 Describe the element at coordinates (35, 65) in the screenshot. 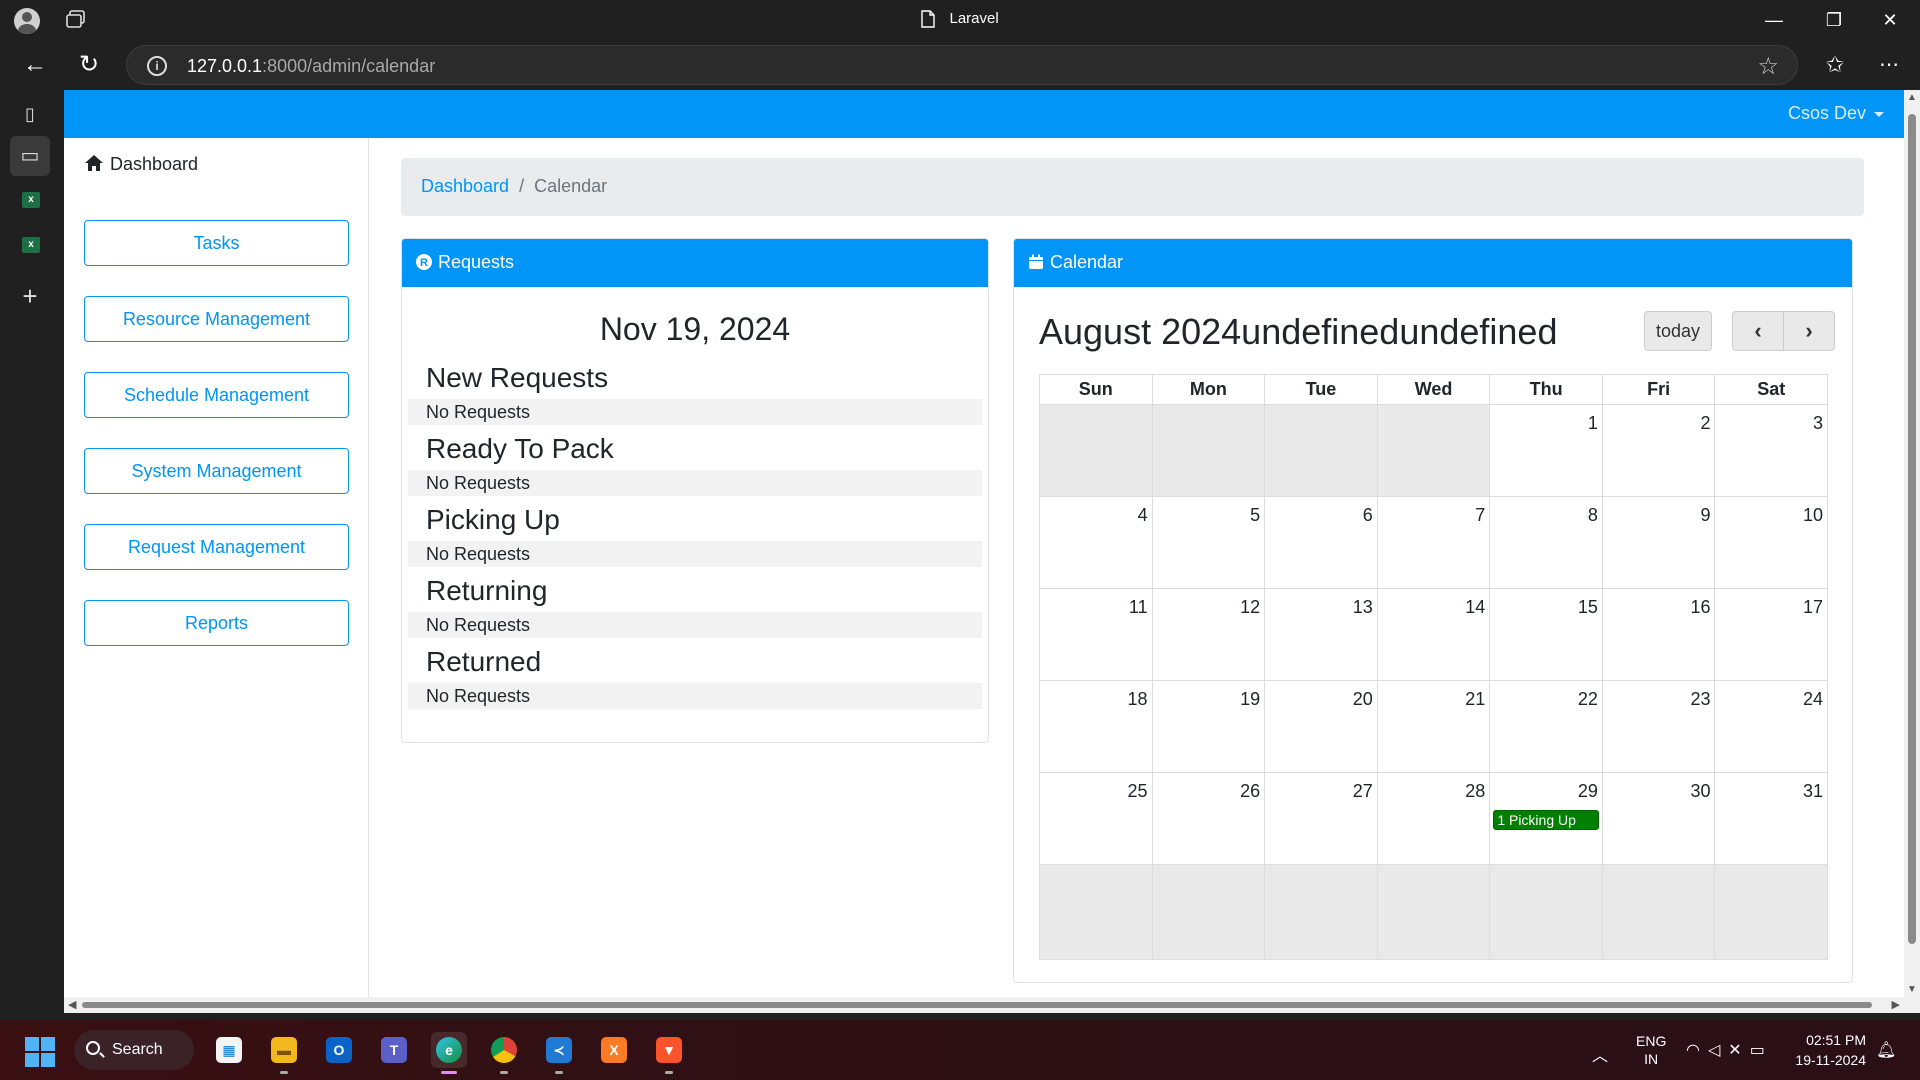

I see `back-arrow-icon: ←` at that location.